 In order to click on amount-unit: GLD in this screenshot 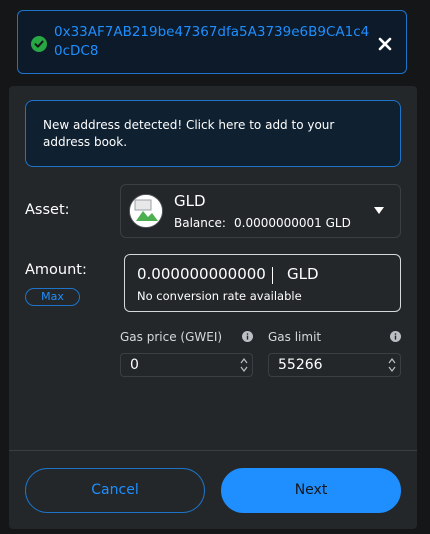, I will do `click(303, 274)`.